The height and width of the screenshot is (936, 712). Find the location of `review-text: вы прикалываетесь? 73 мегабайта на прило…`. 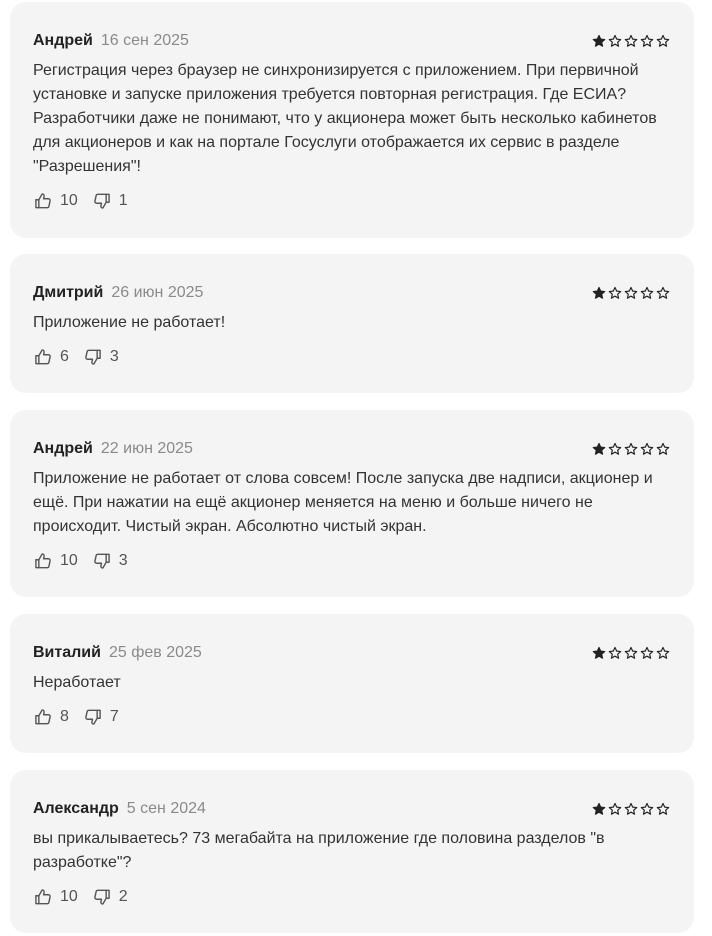

review-text: вы прикалываетесь? 73 мегабайта на прило… is located at coordinates (319, 850).